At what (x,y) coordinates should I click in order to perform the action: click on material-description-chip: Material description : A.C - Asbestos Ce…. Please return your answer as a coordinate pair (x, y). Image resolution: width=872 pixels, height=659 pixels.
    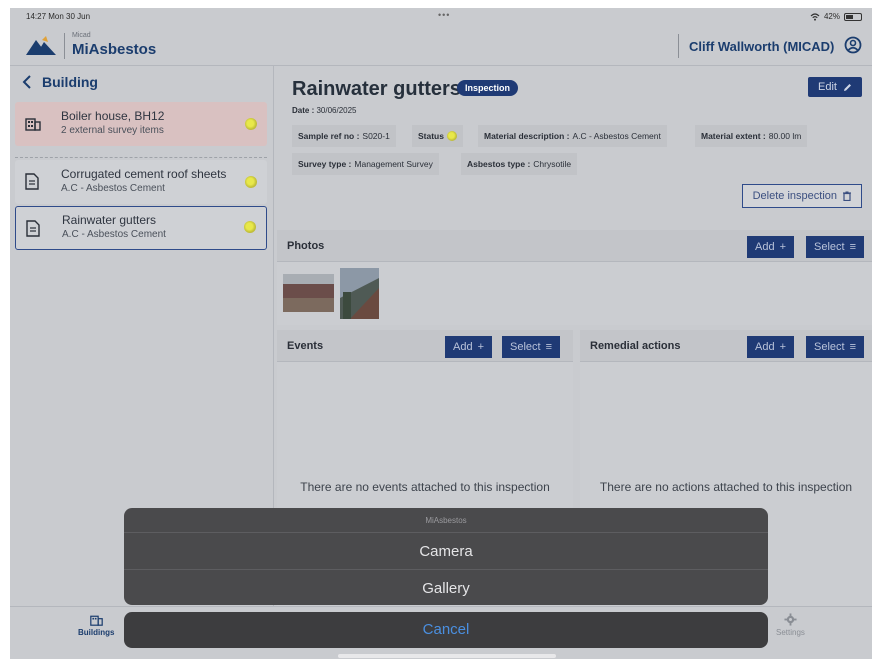
    Looking at the image, I should click on (572, 136).